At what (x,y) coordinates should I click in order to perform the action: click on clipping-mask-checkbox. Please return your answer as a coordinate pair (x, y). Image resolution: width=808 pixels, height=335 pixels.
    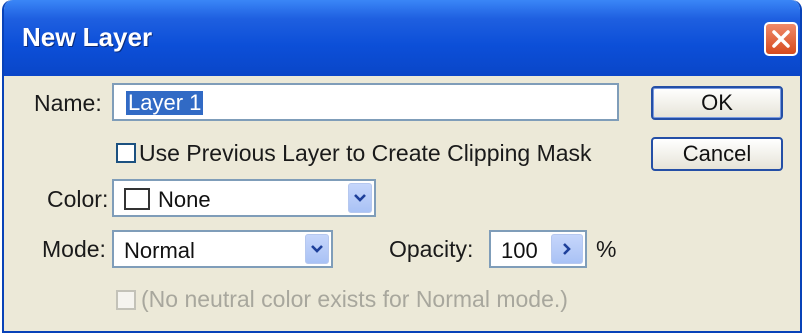
    Looking at the image, I should click on (126, 153).